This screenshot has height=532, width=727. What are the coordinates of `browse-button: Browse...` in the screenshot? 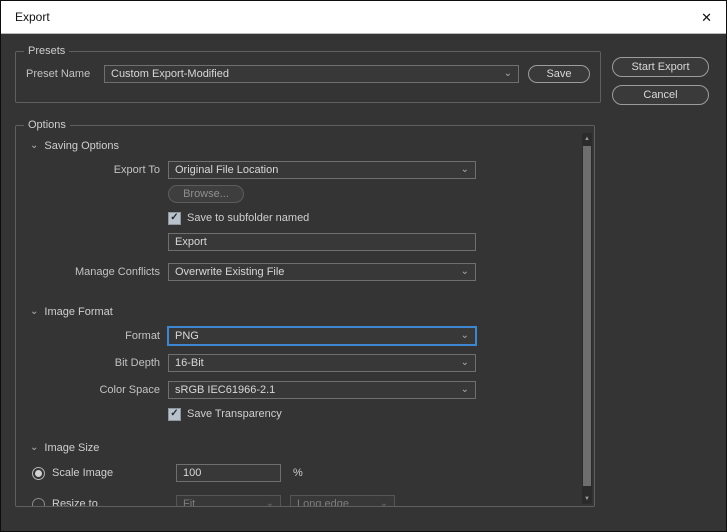 It's located at (206, 194).